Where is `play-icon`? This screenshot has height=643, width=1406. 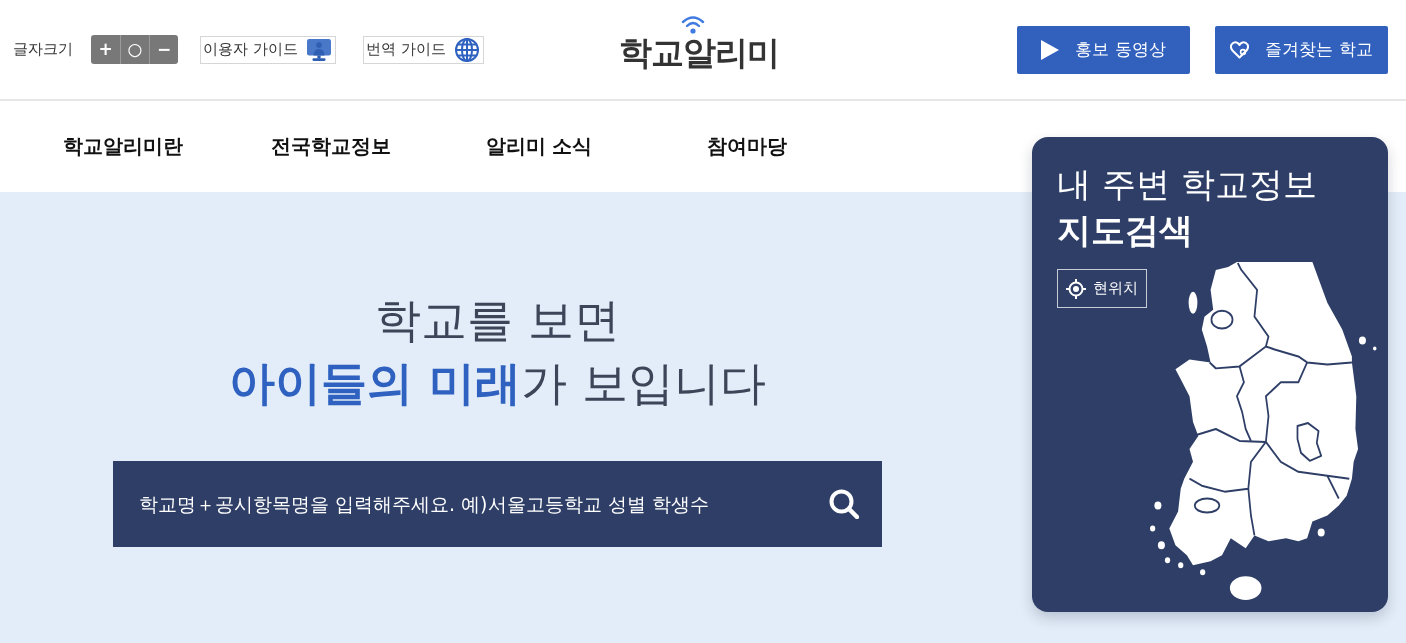
play-icon is located at coordinates (1050, 49).